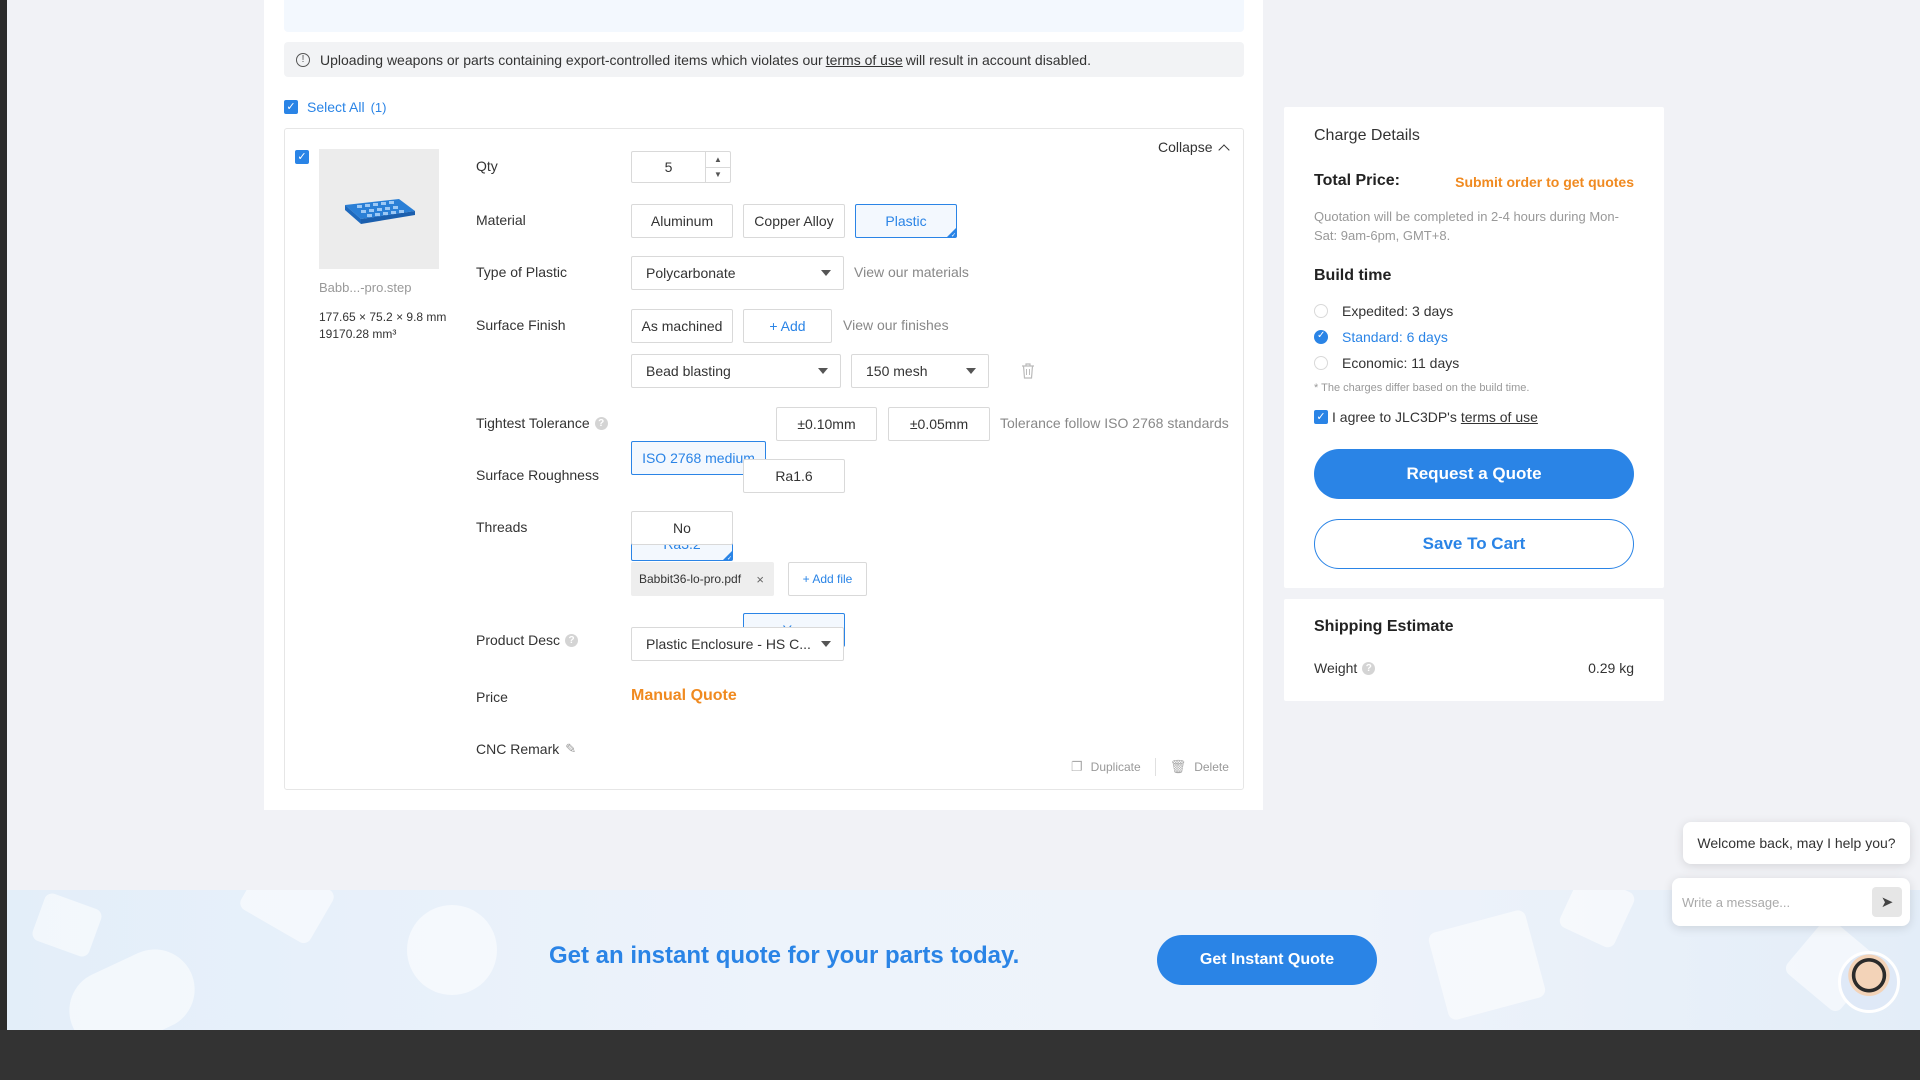 This screenshot has height=1080, width=1920. What do you see at coordinates (1474, 544) in the screenshot?
I see `save-to-cart-button: Save To Cart` at bounding box center [1474, 544].